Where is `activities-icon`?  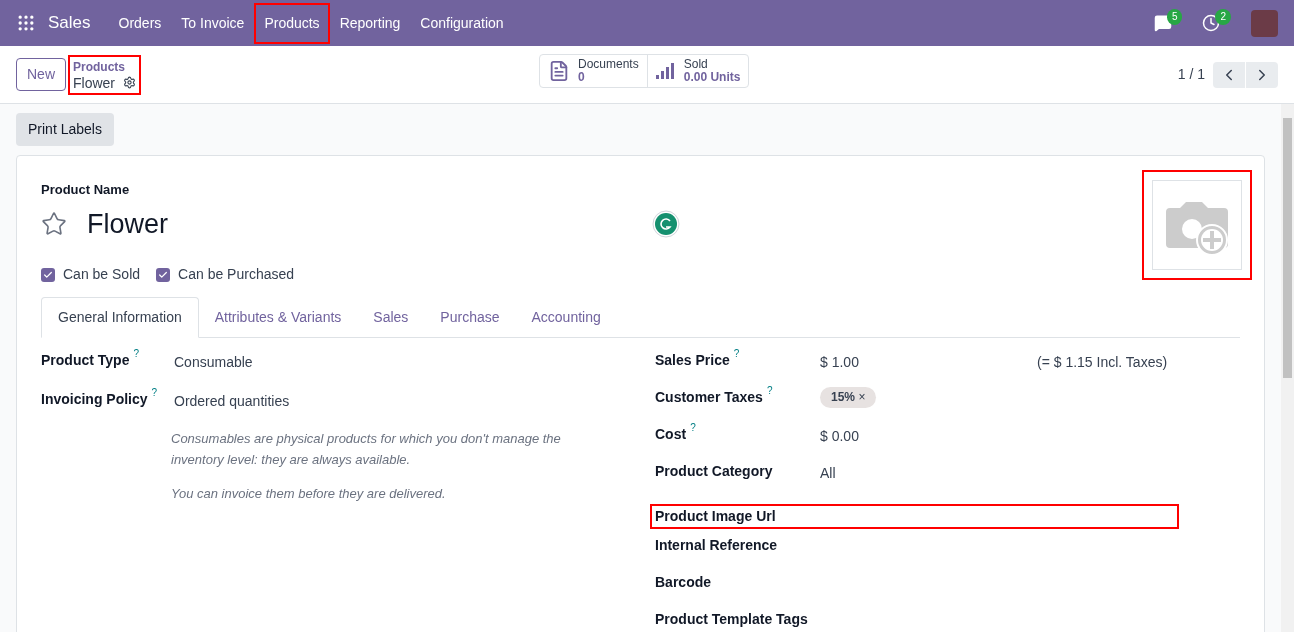
activities-icon is located at coordinates (1211, 23).